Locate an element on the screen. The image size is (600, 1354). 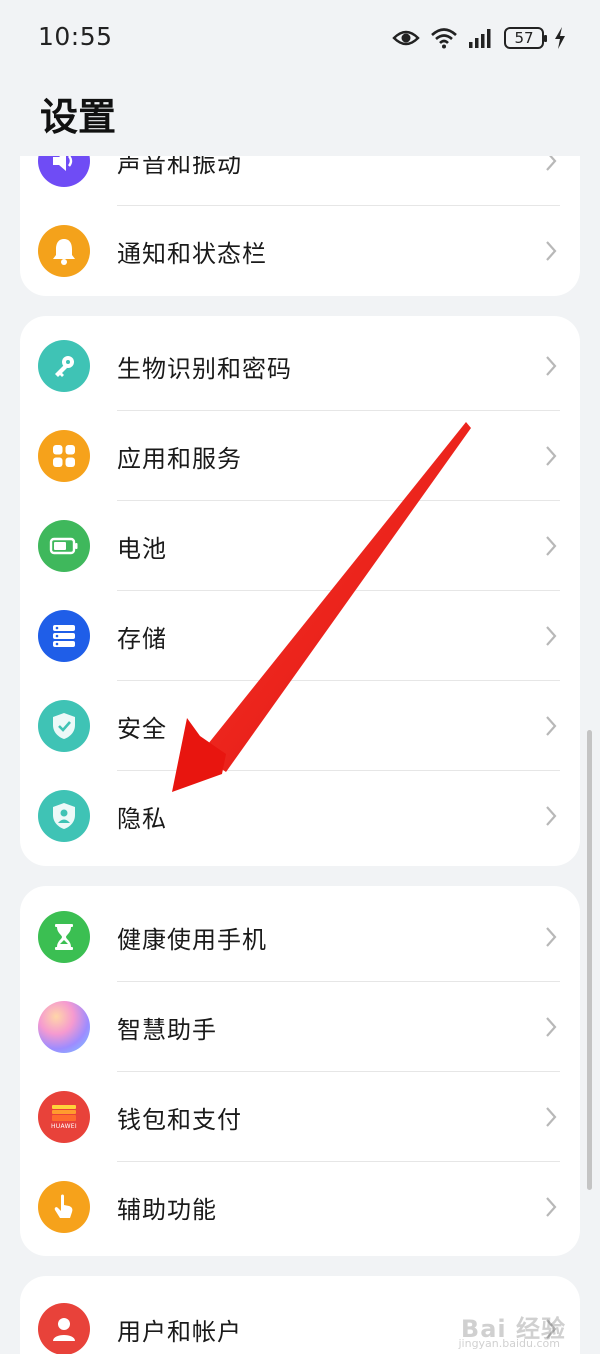
settings-item-biometrics: 生物识别和密码 is located at coordinates (300, 366).